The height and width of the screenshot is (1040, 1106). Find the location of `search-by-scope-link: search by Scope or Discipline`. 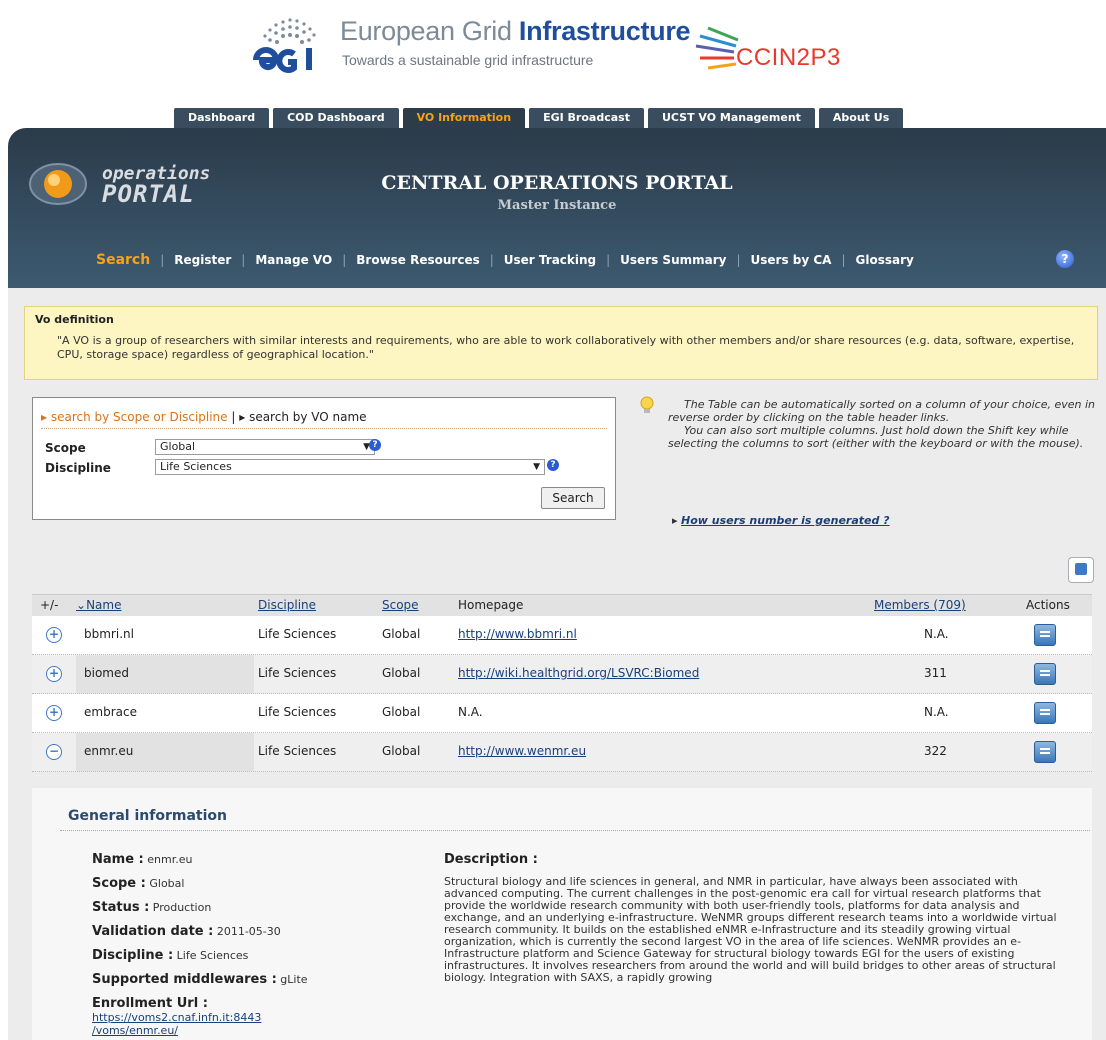

search-by-scope-link: search by Scope or Discipline is located at coordinates (139, 417).